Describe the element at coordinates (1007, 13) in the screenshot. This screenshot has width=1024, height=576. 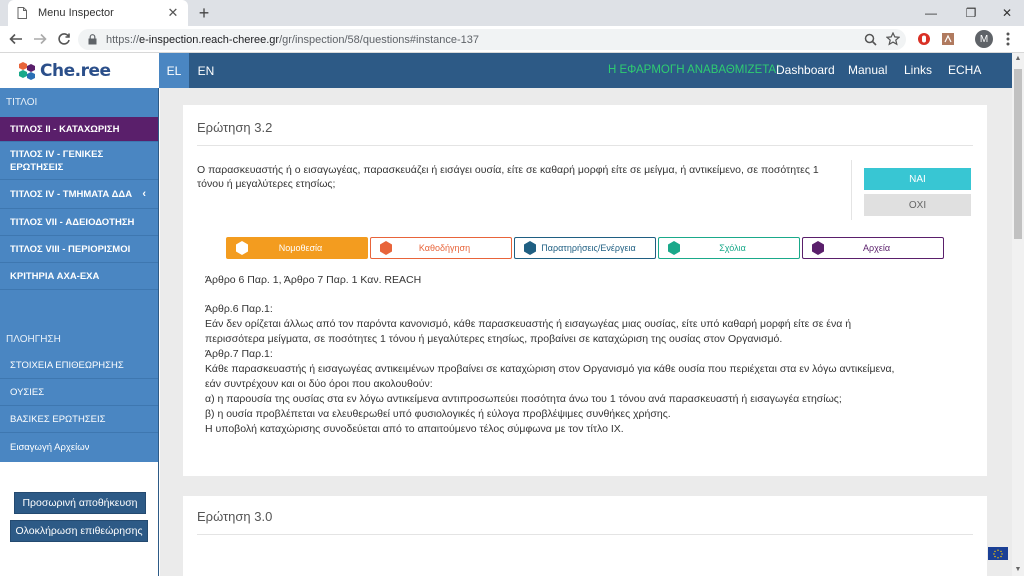
I see `close-window-button: ✕` at that location.